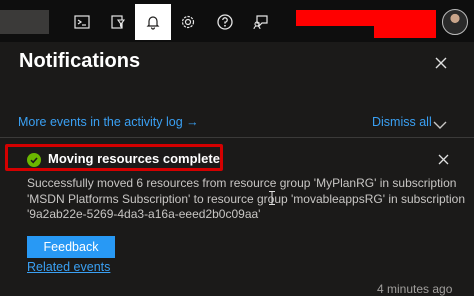  Describe the element at coordinates (153, 22) in the screenshot. I see `notifications-bell-icon` at that location.